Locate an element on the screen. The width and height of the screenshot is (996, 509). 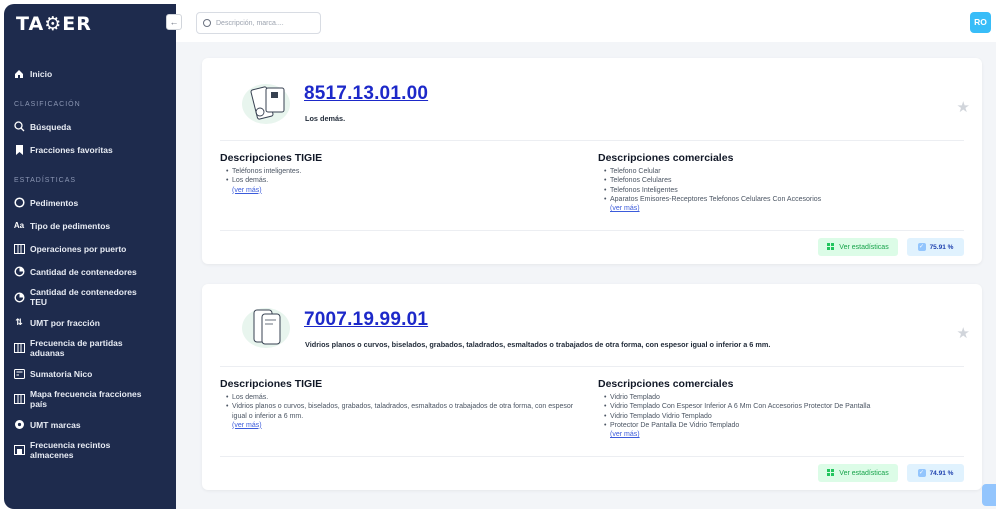
sidebar-item-label: UMT marcas is located at coordinates (55, 424).